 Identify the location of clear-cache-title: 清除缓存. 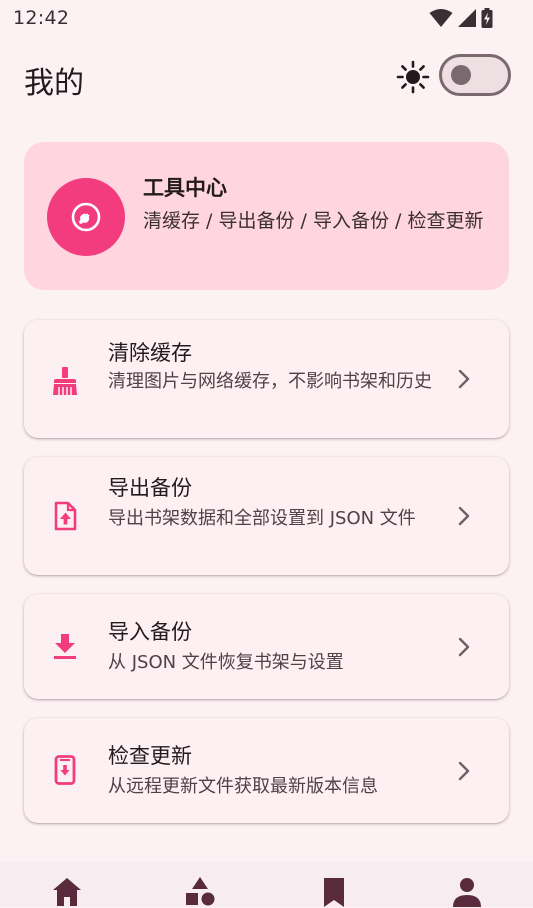
(150, 353).